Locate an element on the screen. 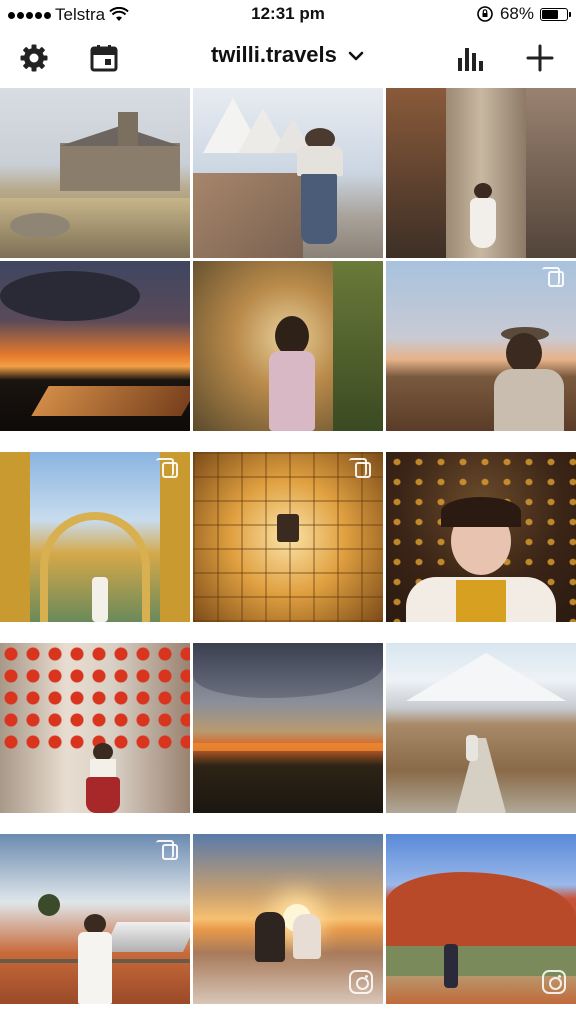  username: twilli.travels is located at coordinates (273, 54).